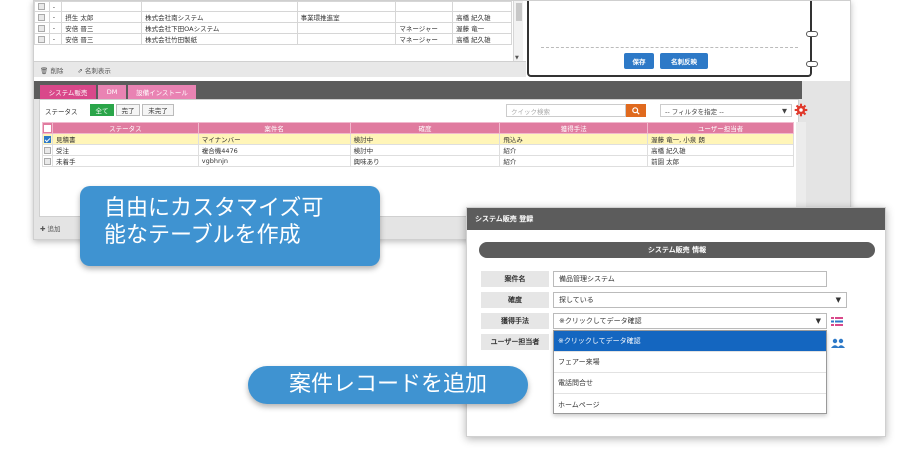 This screenshot has height=450, width=920. I want to click on table-row: - 安倍 晋三 株式会社竹田製紙 マネージャー 高橋 紀久雄, so click(273, 39).